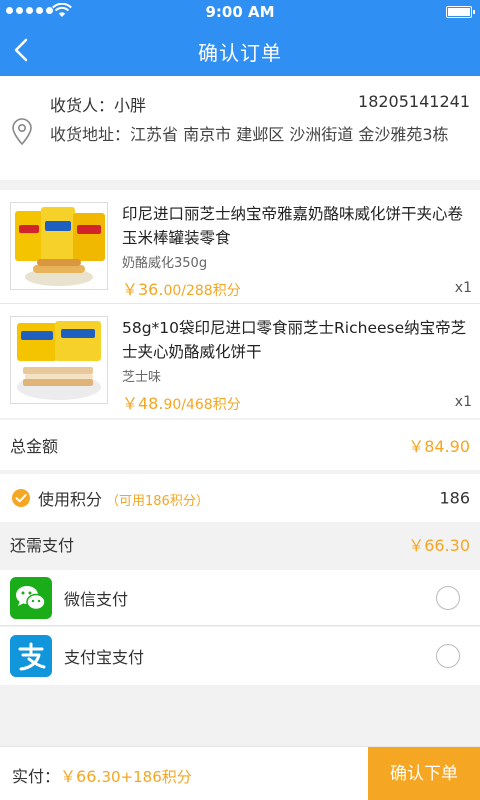  Describe the element at coordinates (157, 501) in the screenshot. I see `available-points: （可用186积分）` at that location.